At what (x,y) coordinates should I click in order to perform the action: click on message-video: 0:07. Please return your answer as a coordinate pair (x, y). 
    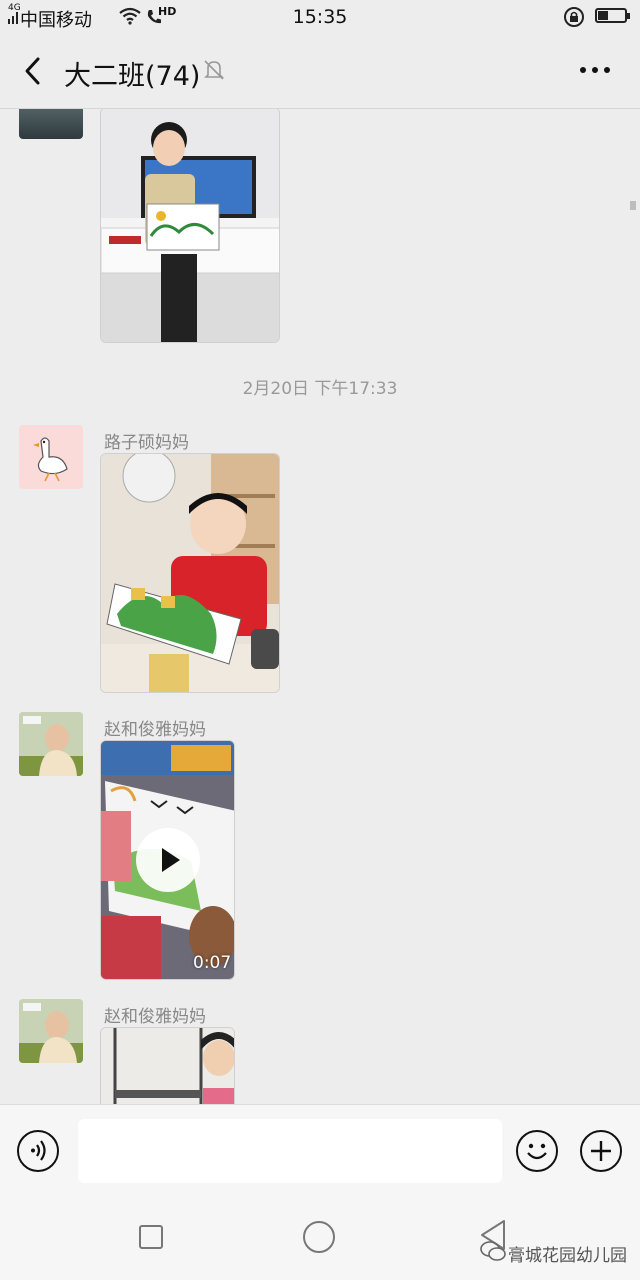
    Looking at the image, I should click on (167, 860).